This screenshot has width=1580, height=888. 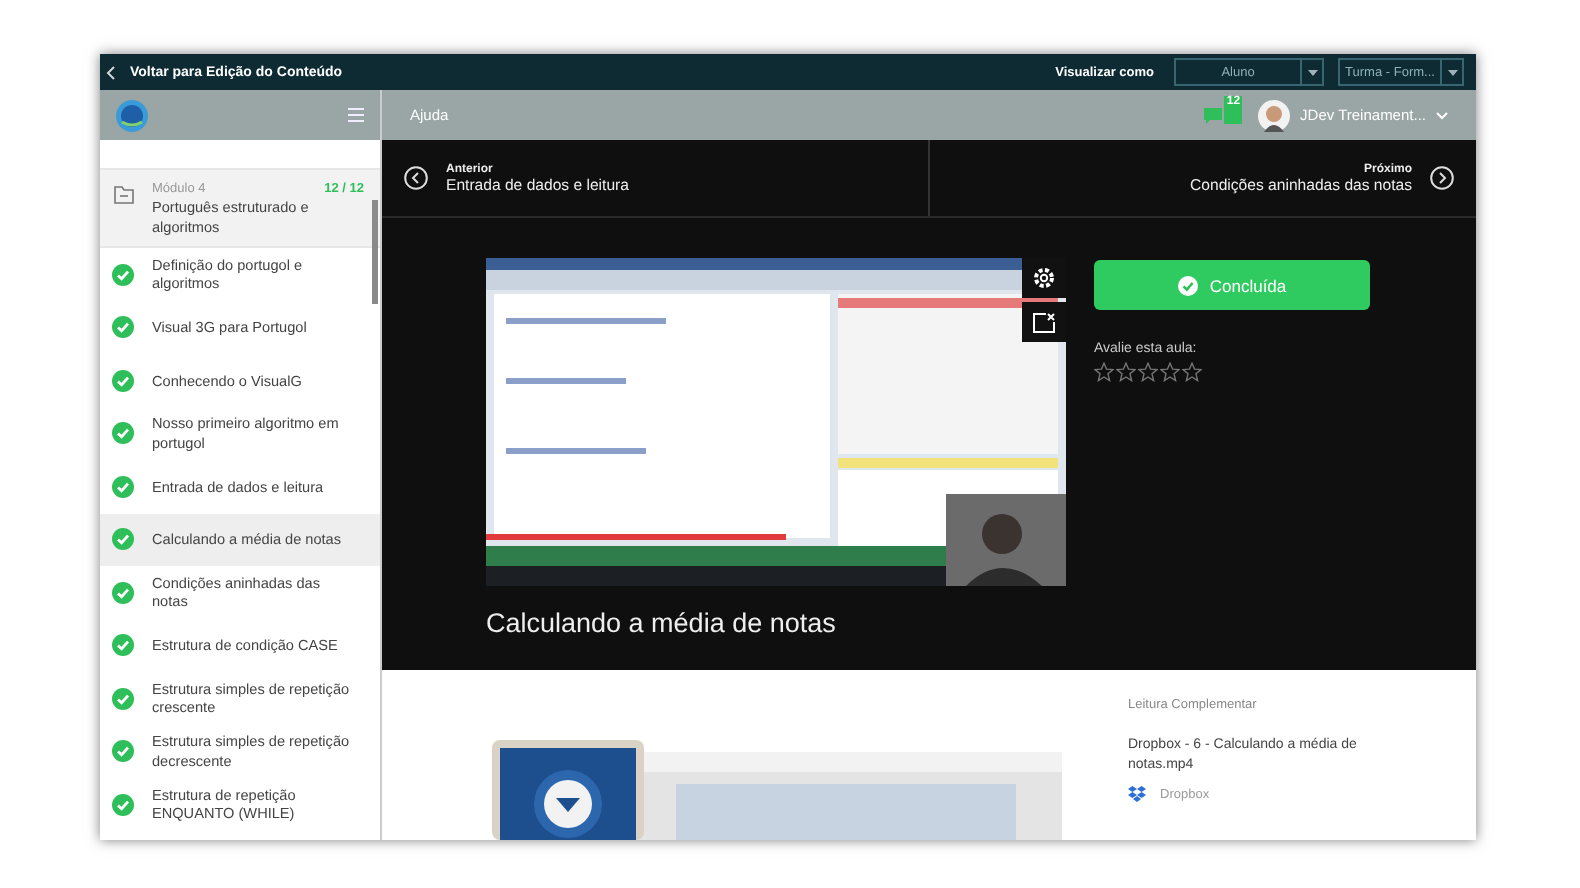 I want to click on dropbox-icon, so click(x=1137, y=794).